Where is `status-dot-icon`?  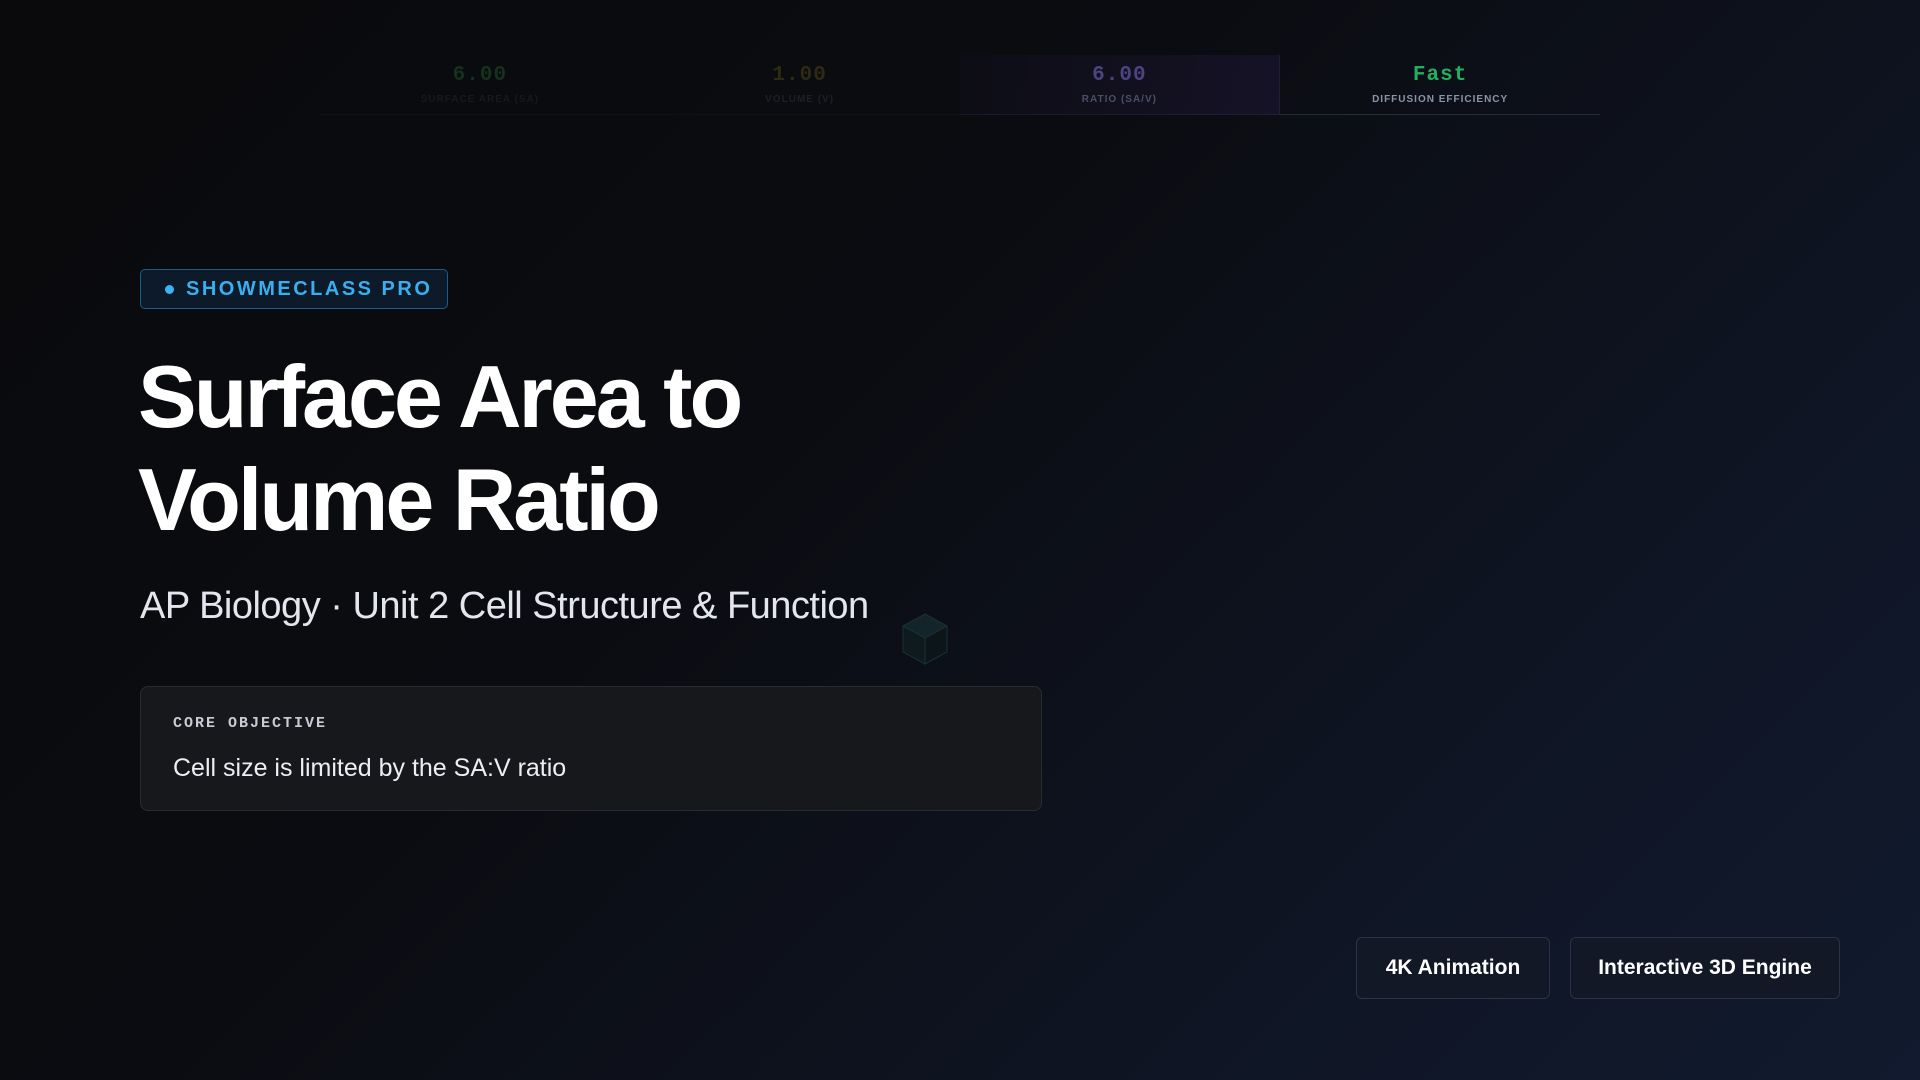 status-dot-icon is located at coordinates (169, 289).